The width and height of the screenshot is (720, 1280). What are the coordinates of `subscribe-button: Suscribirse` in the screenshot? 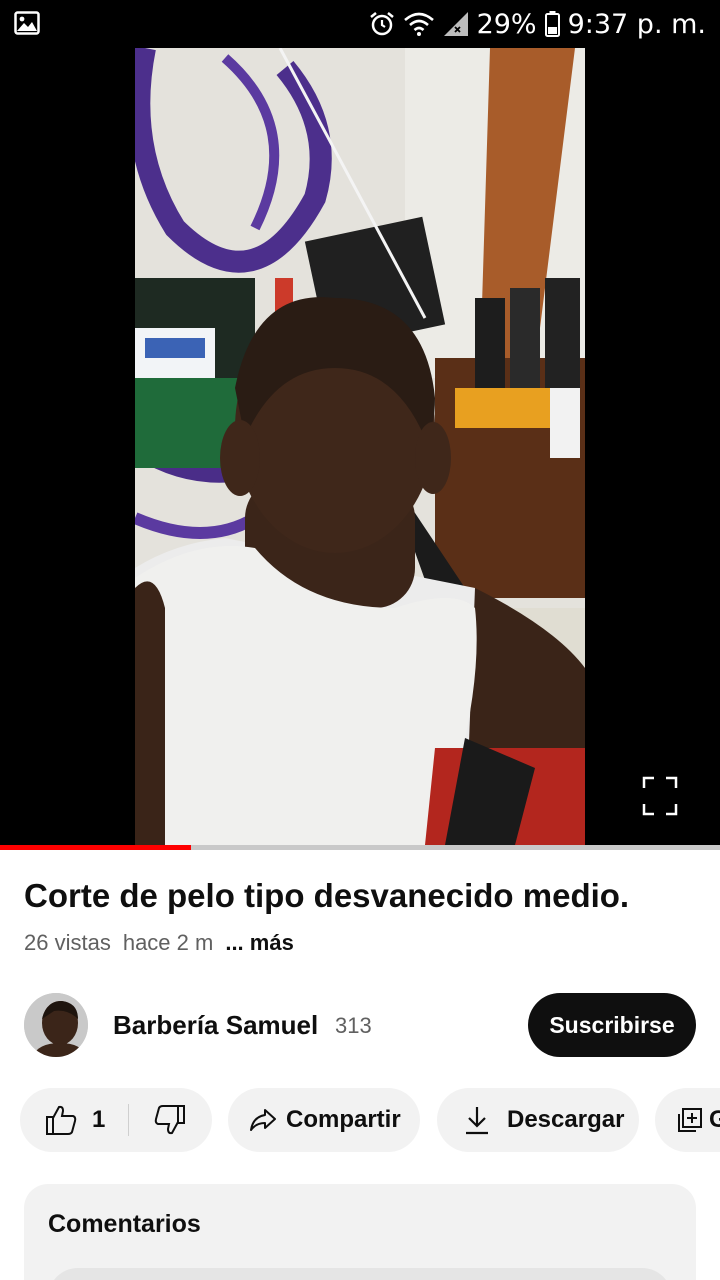 It's located at (612, 1025).